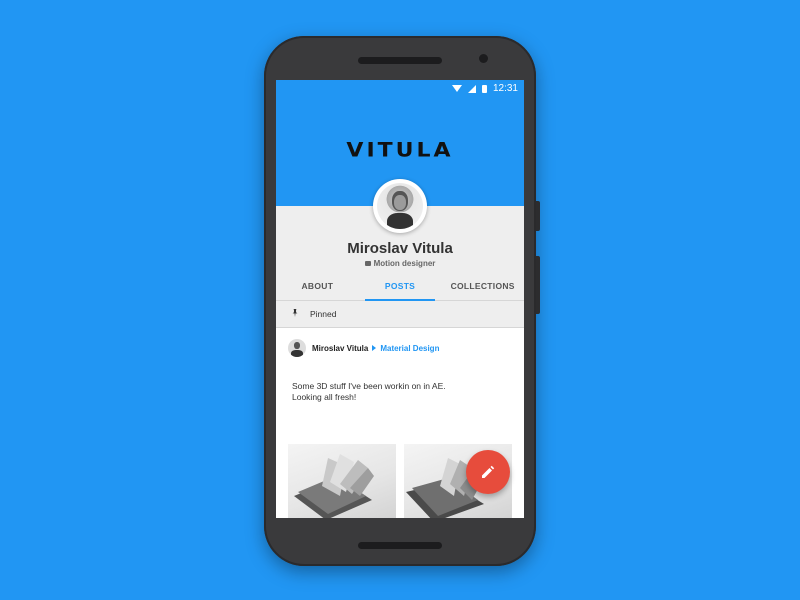 The width and height of the screenshot is (800, 600). Describe the element at coordinates (400, 314) in the screenshot. I see `pinned-bar: Pinned` at that location.